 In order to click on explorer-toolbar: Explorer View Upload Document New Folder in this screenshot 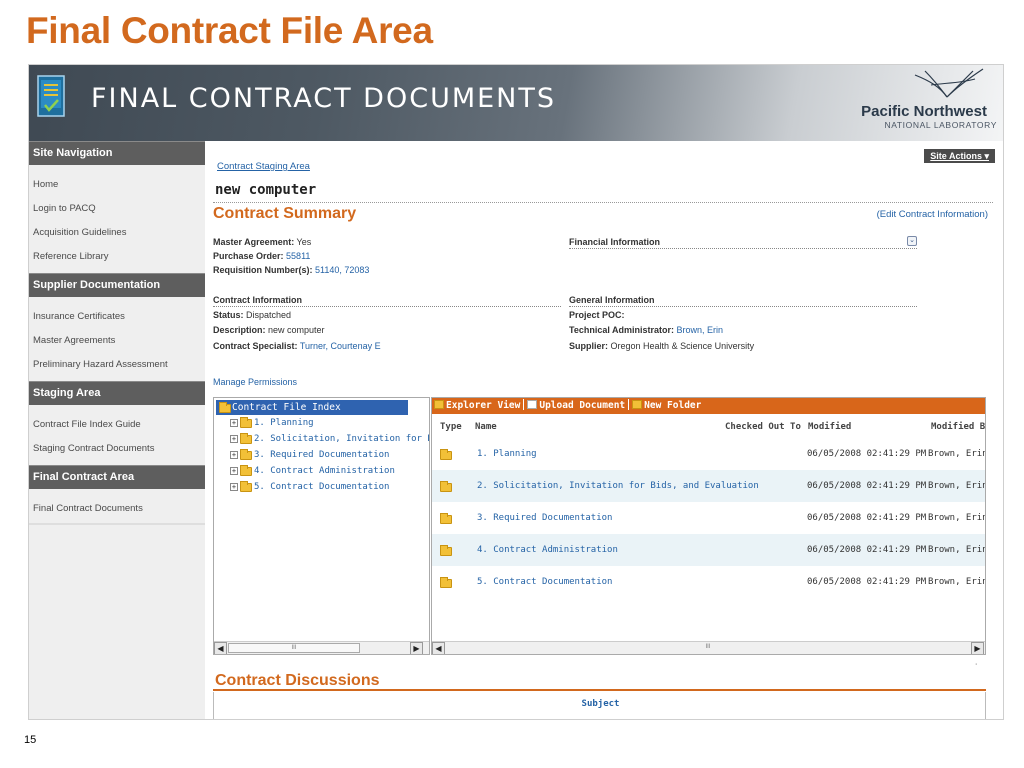, I will do `click(708, 406)`.